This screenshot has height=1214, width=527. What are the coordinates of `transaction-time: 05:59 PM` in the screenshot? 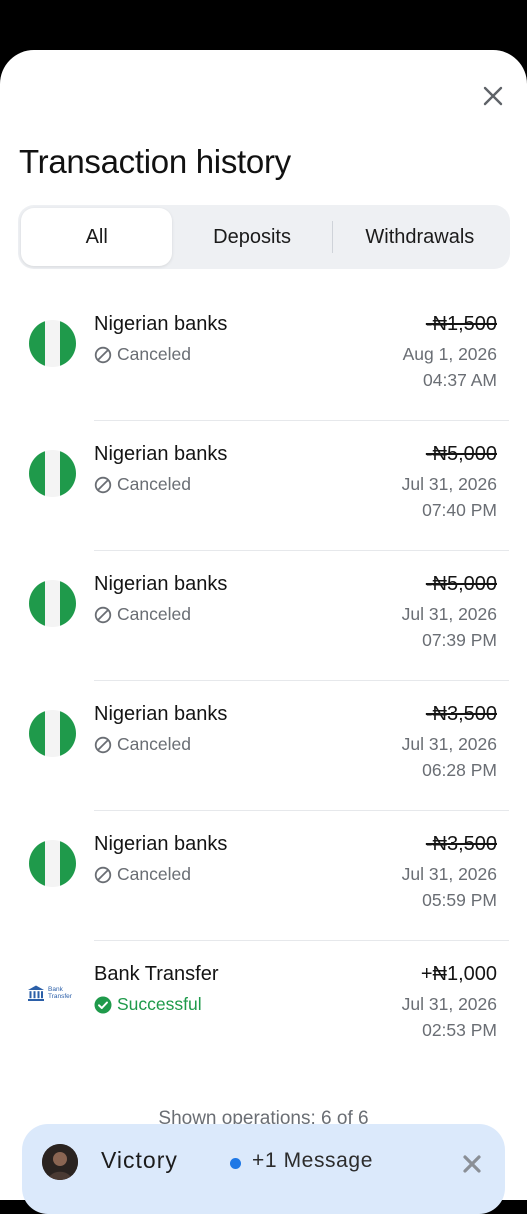 It's located at (459, 900).